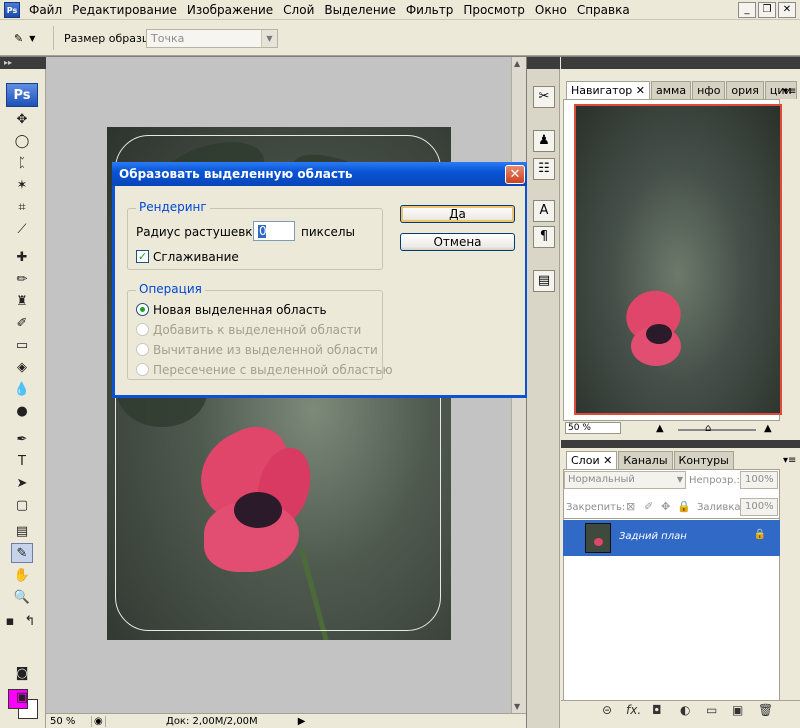 This screenshot has height=728, width=800. What do you see at coordinates (31, 38) in the screenshot?
I see `tool-preset-picker: ✎ ▼` at bounding box center [31, 38].